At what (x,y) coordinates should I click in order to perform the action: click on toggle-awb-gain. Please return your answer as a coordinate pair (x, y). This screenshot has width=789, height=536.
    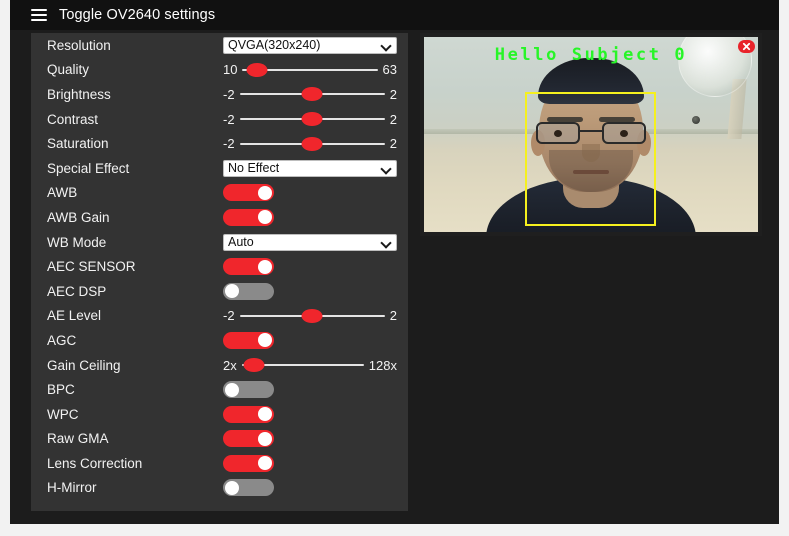
    Looking at the image, I should click on (248, 217).